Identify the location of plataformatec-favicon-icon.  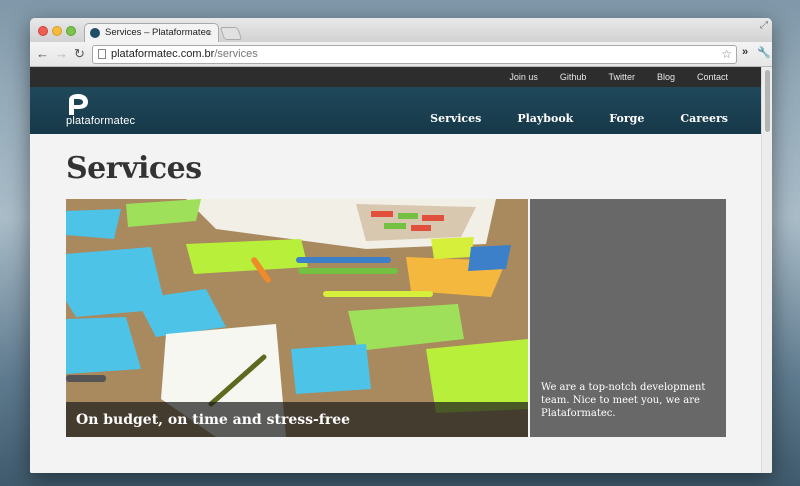
(95, 33).